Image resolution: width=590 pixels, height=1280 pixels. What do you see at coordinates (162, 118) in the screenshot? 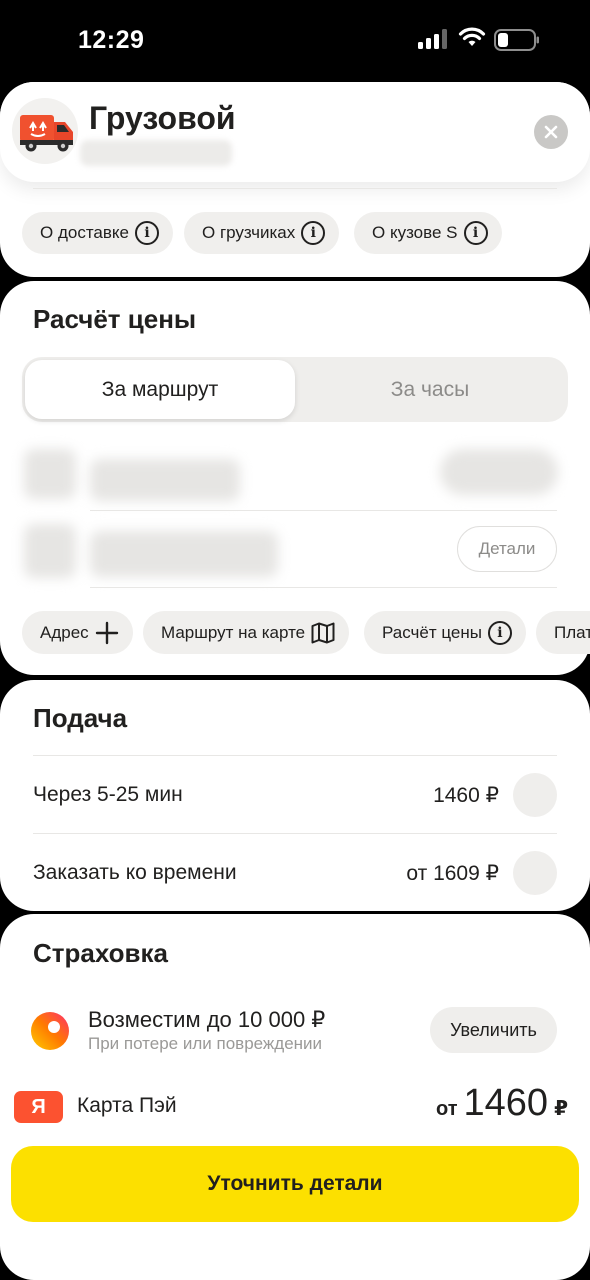
I see `service-title: Грузовой` at bounding box center [162, 118].